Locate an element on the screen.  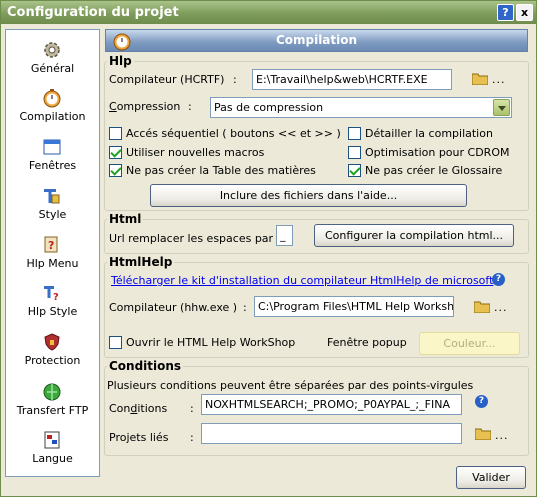
url-space-char-input: _ is located at coordinates (284, 235).